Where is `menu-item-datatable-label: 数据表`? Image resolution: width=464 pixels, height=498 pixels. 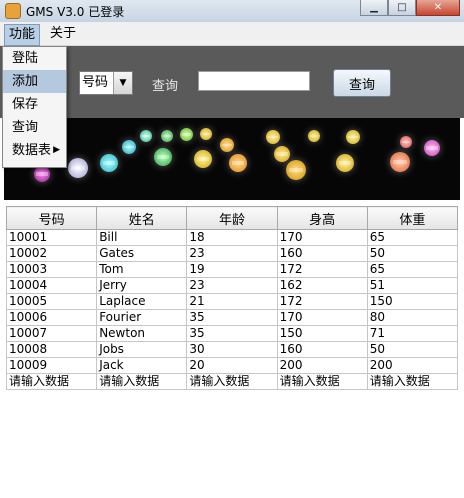
menu-item-datatable-label: 数据表 is located at coordinates (32, 150).